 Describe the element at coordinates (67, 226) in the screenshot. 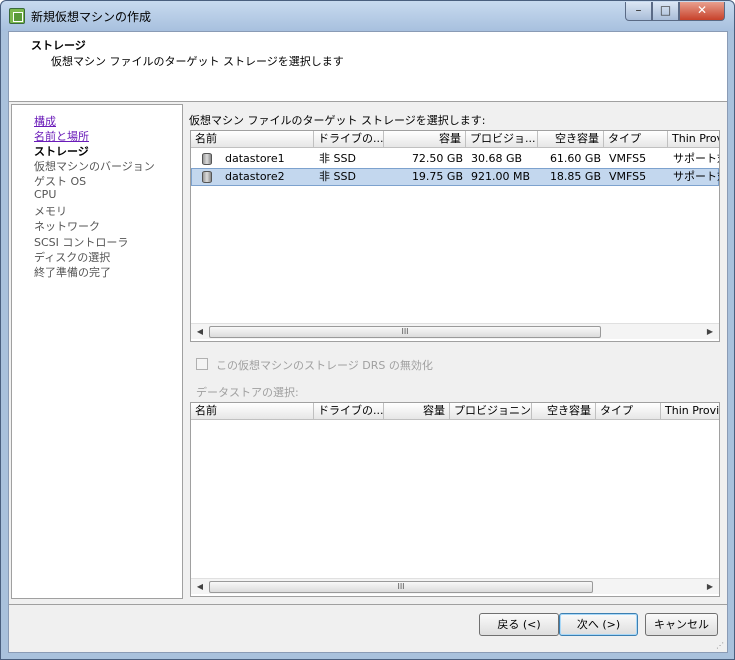

I see `nav-item-network: ネットワーク` at that location.